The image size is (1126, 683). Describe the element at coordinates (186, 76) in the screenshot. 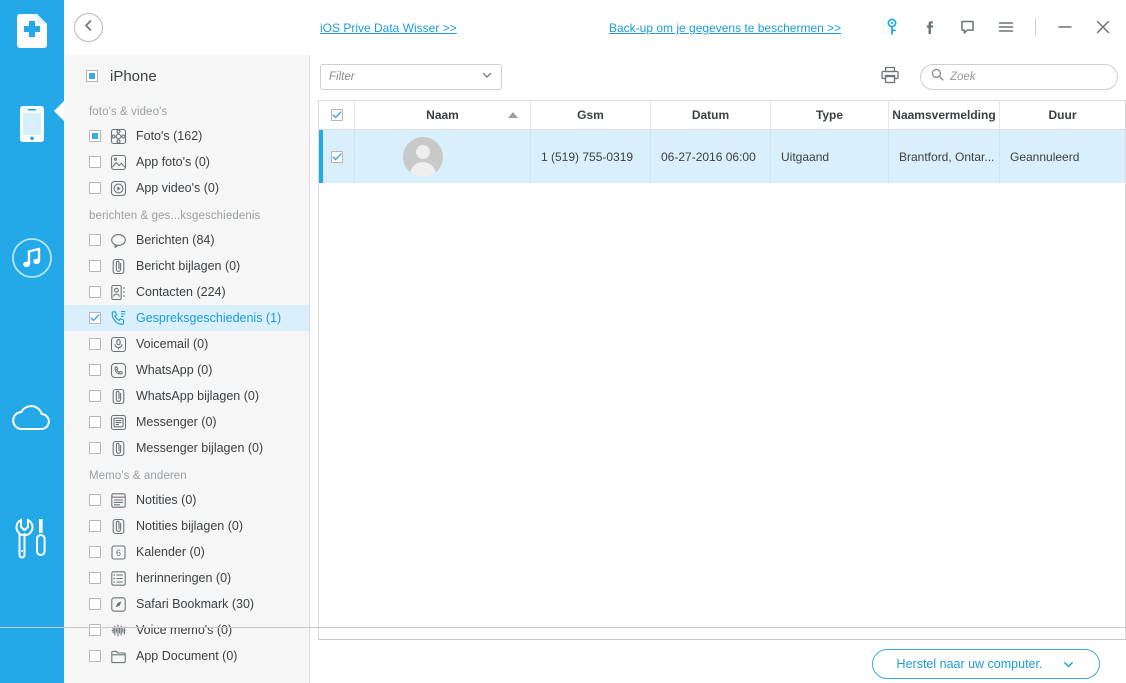

I see `sidebar-device-row: iPhone` at that location.